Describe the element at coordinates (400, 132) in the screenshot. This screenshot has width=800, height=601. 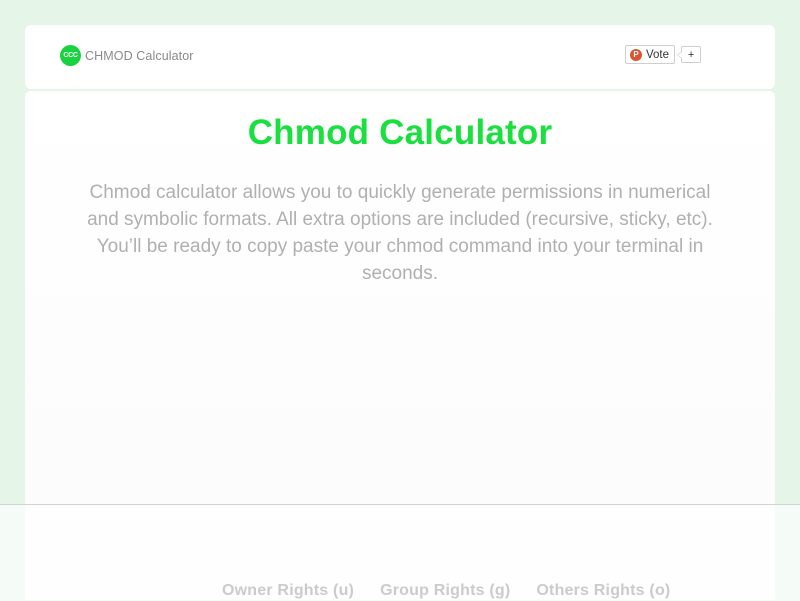
I see `page-title: Chmod Calculator` at that location.